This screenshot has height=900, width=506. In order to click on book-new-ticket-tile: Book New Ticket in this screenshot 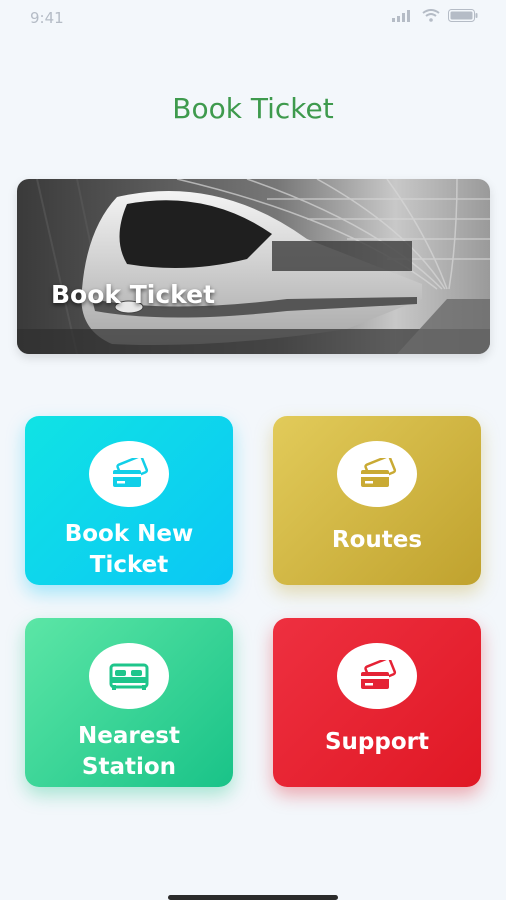, I will do `click(129, 500)`.